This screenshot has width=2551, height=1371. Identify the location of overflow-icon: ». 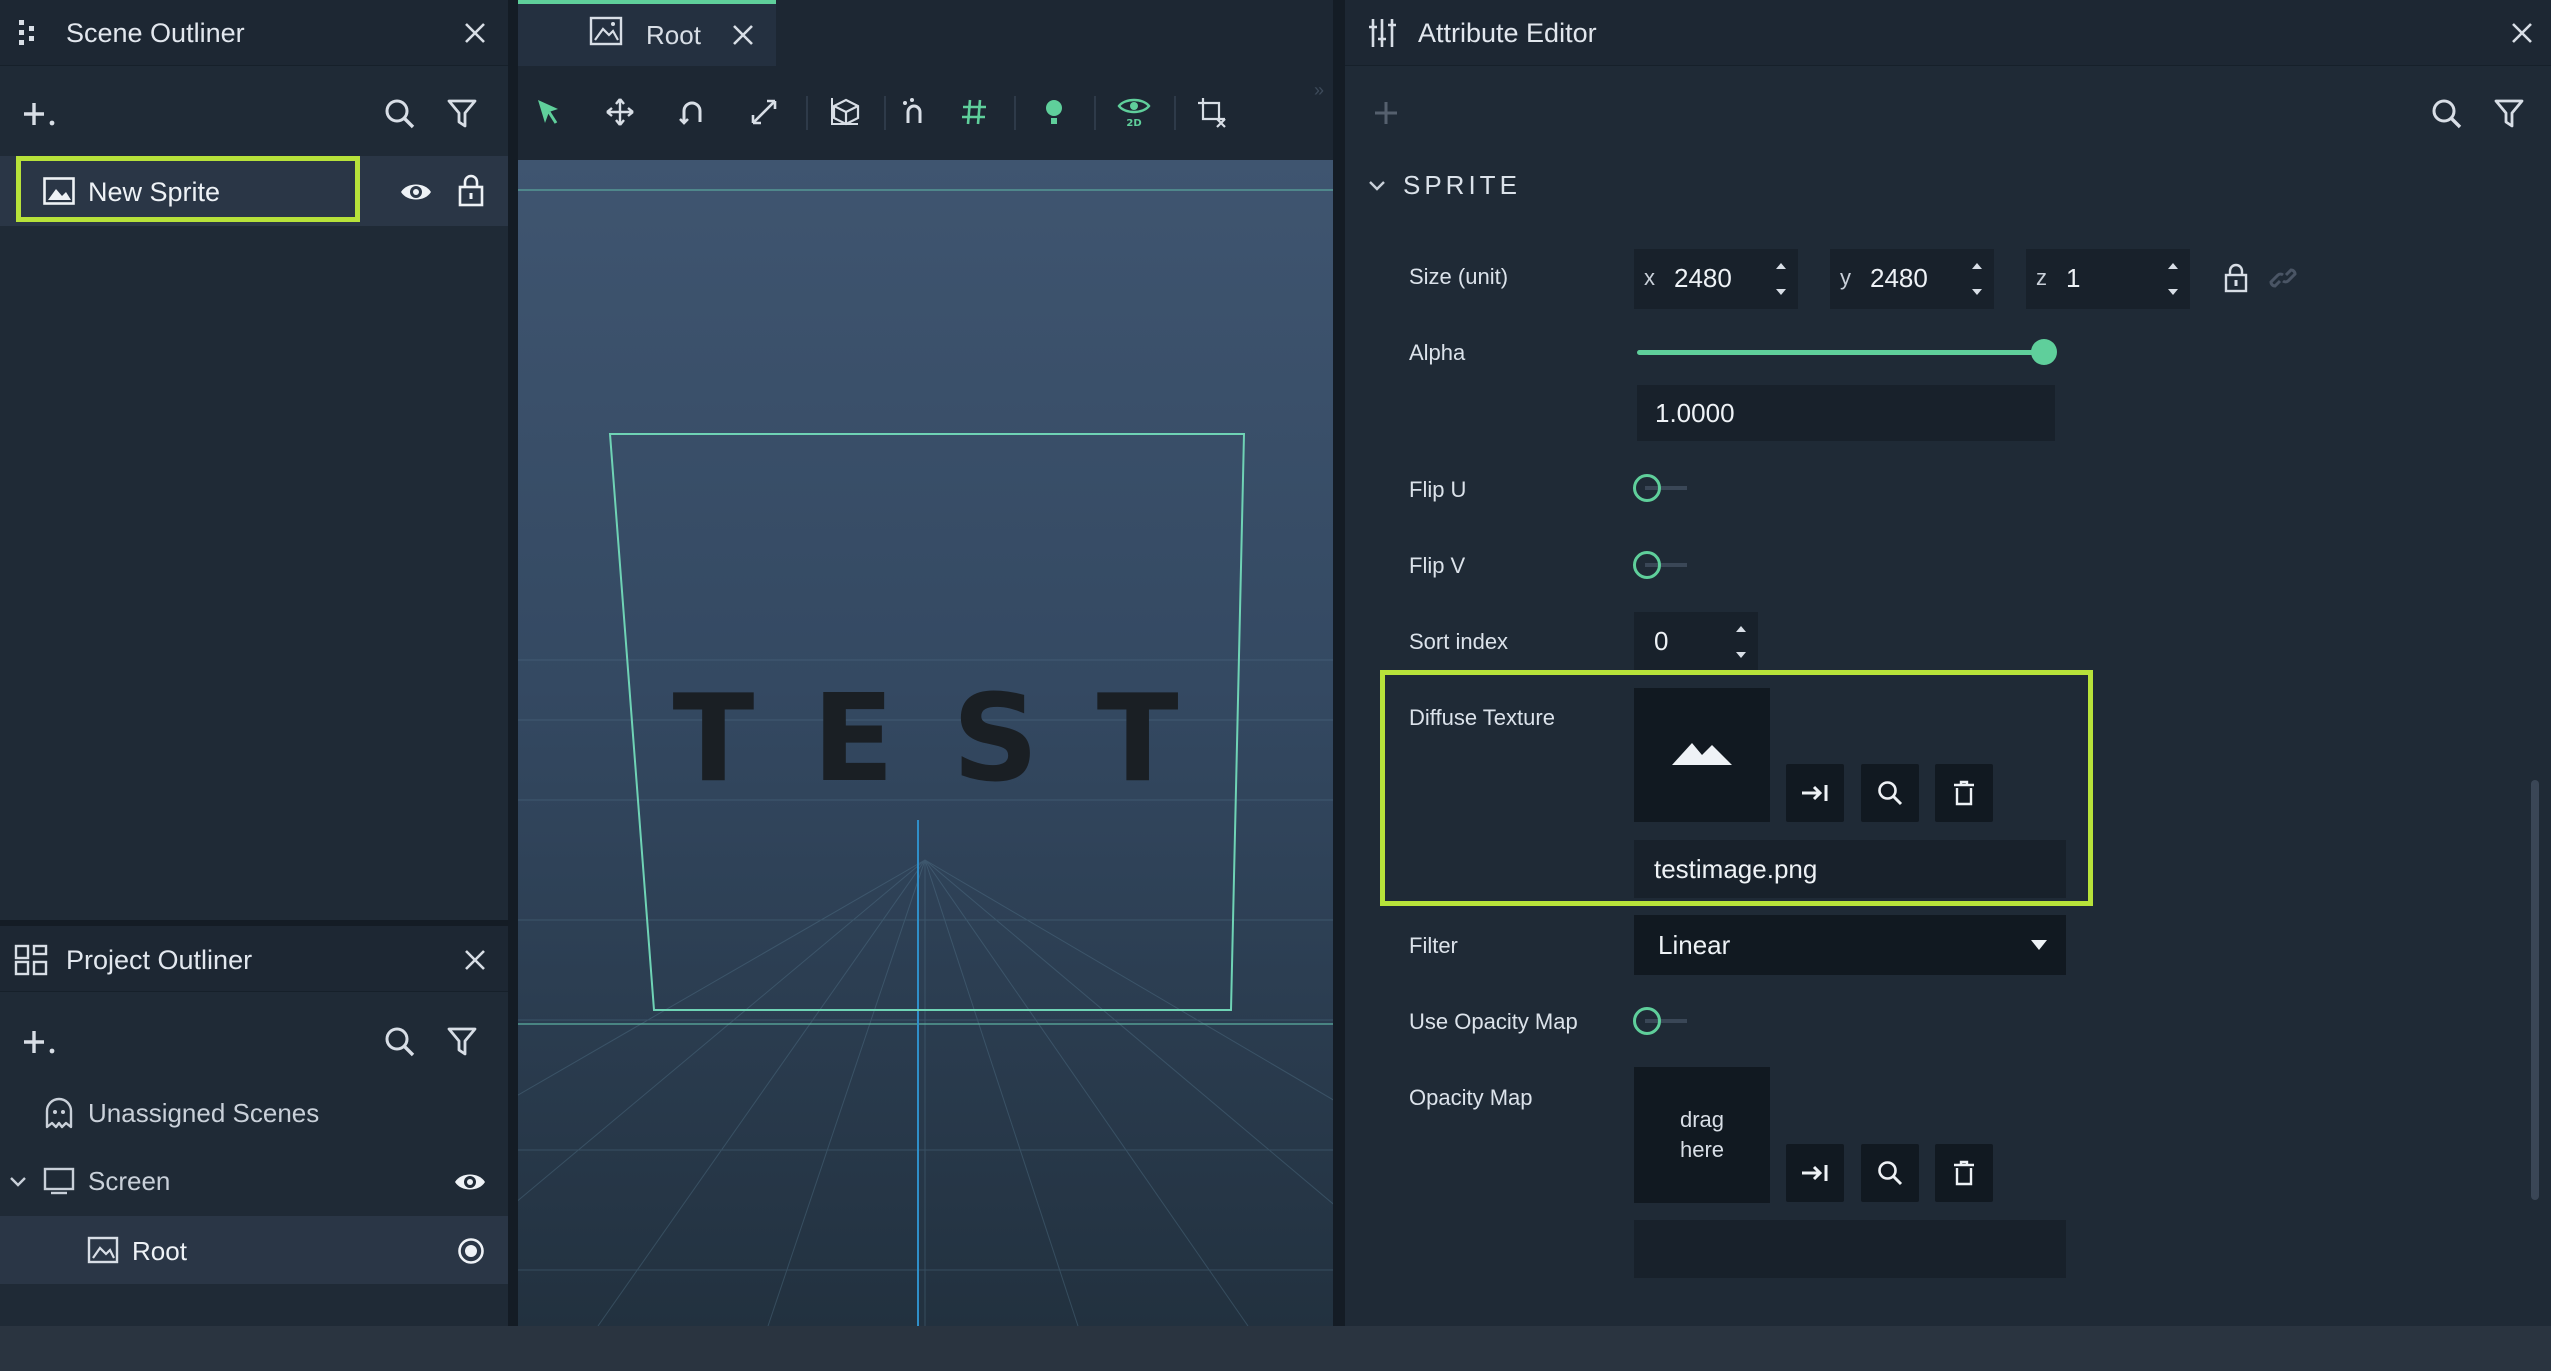
(1319, 90).